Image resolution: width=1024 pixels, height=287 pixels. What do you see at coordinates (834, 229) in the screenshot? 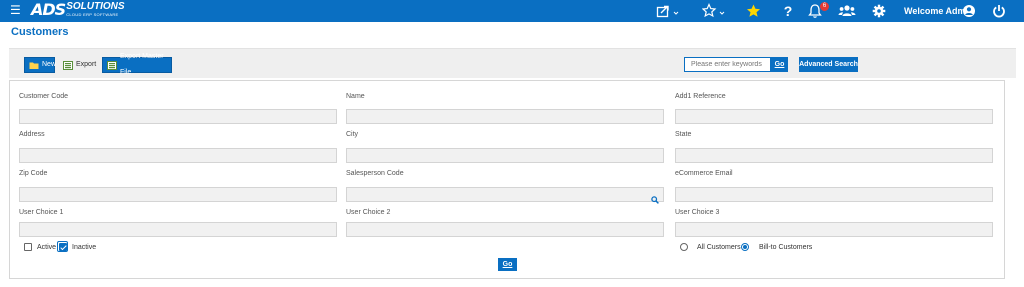
I see `user-choice-3-field` at bounding box center [834, 229].